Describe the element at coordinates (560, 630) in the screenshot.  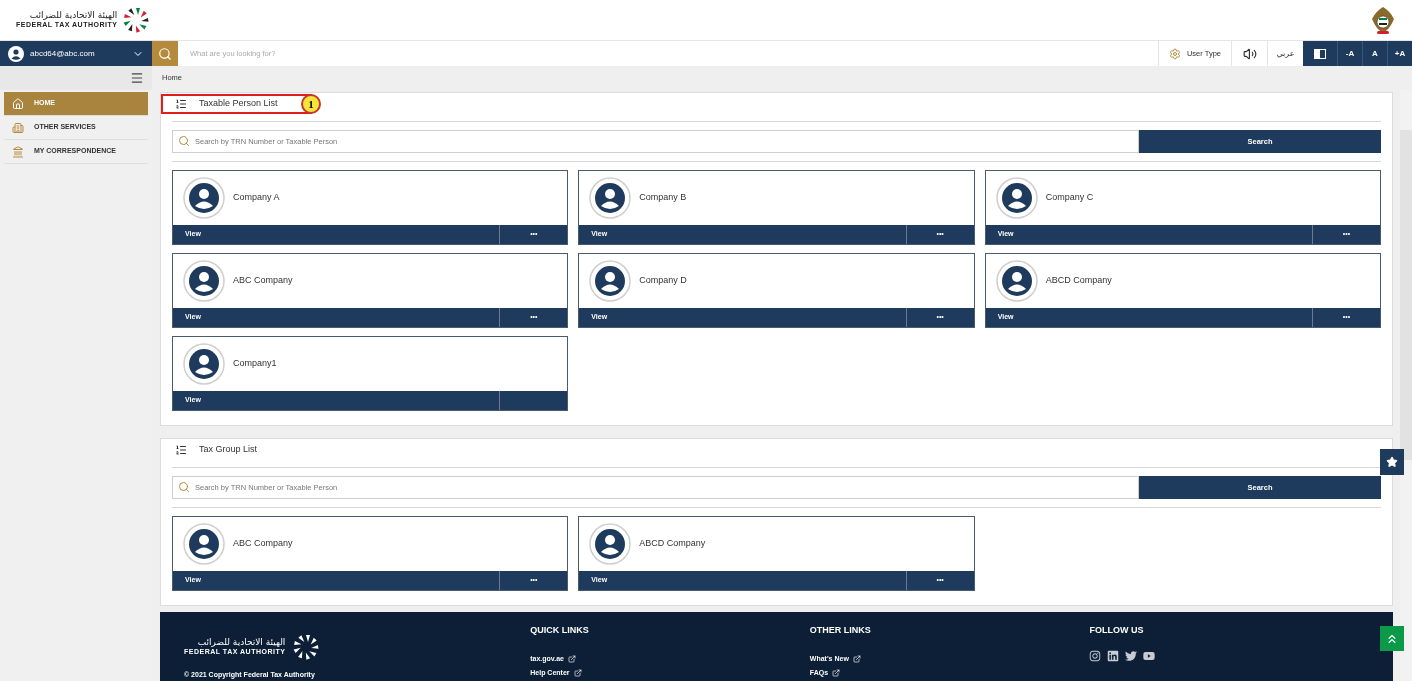
I see `footer-heading: QUICK LINKS` at that location.